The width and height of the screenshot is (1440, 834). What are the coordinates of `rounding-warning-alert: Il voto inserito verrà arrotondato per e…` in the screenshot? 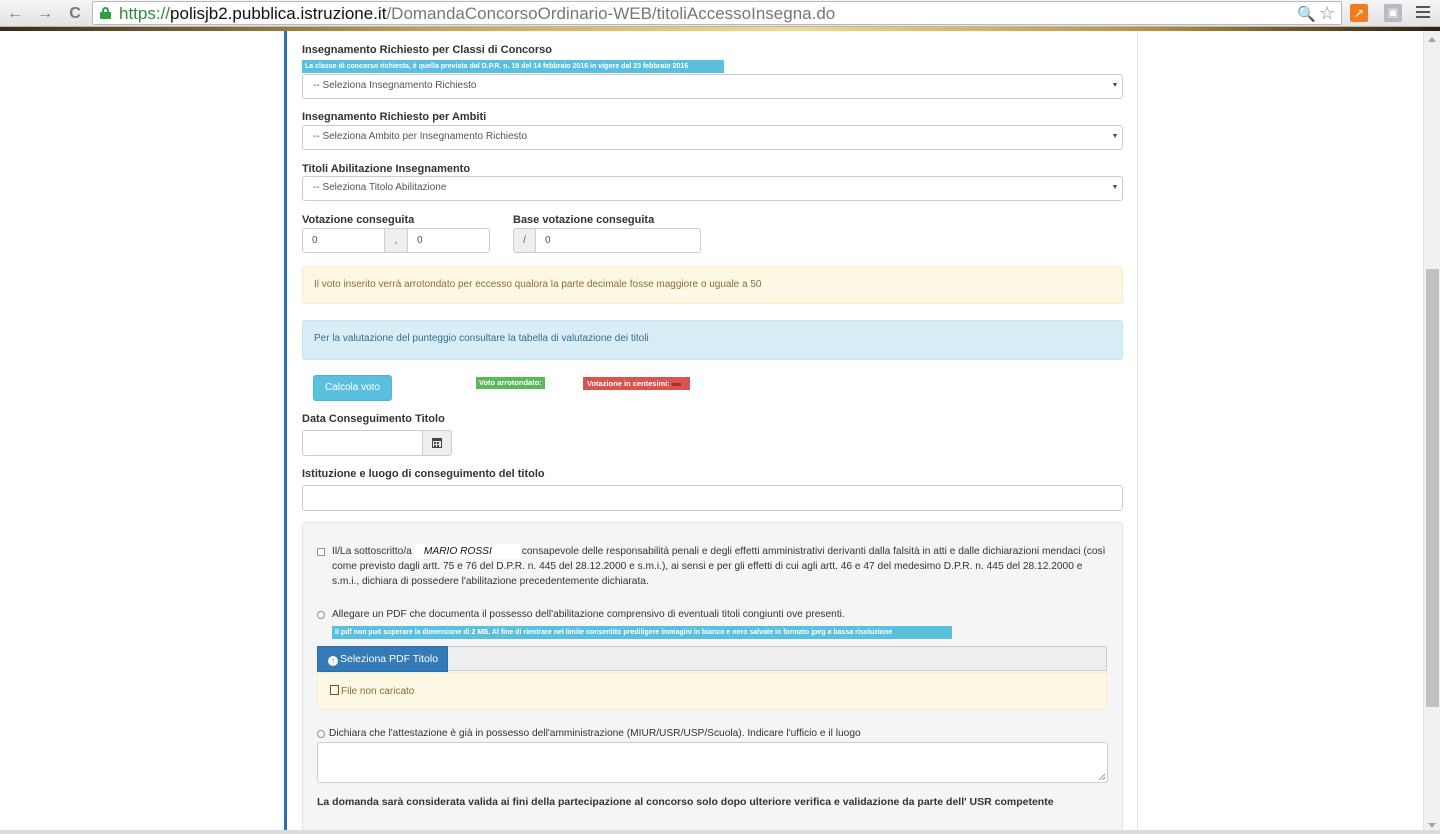 It's located at (712, 285).